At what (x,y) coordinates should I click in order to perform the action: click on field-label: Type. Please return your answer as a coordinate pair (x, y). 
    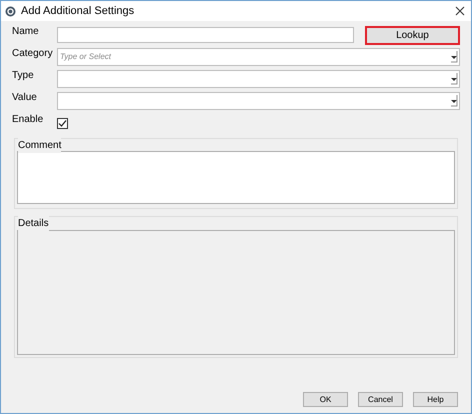
    Looking at the image, I should click on (23, 76).